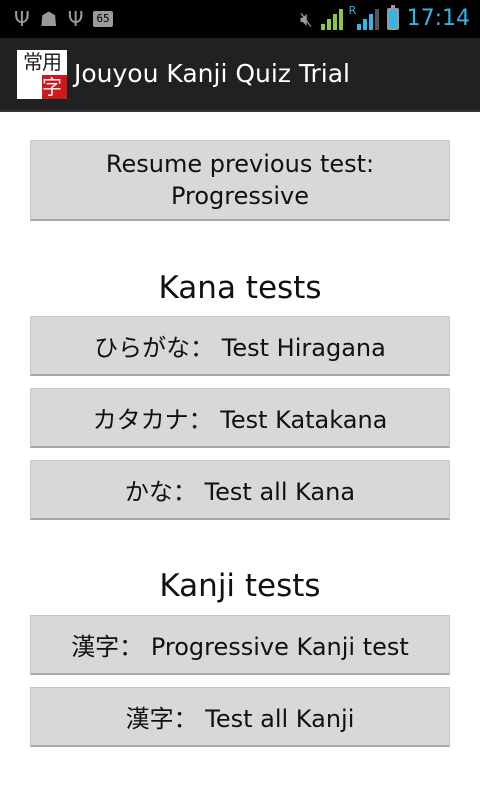 The height and width of the screenshot is (800, 480). I want to click on notification-icons: Ψ ☗ Ψ 65, so click(63, 19).